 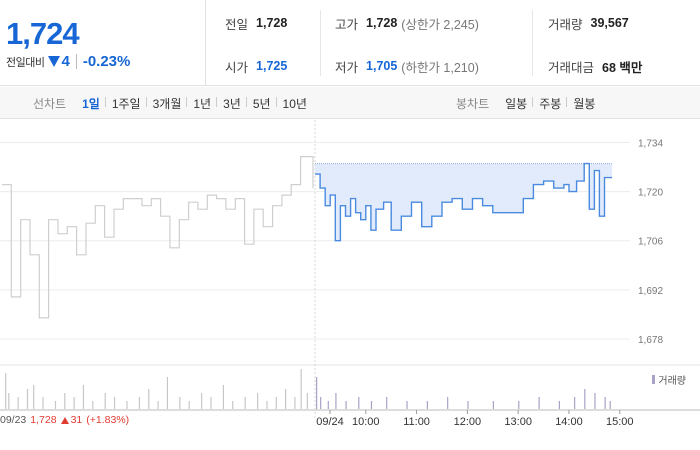 I want to click on y-tick-label: 1,734, so click(x=650, y=144).